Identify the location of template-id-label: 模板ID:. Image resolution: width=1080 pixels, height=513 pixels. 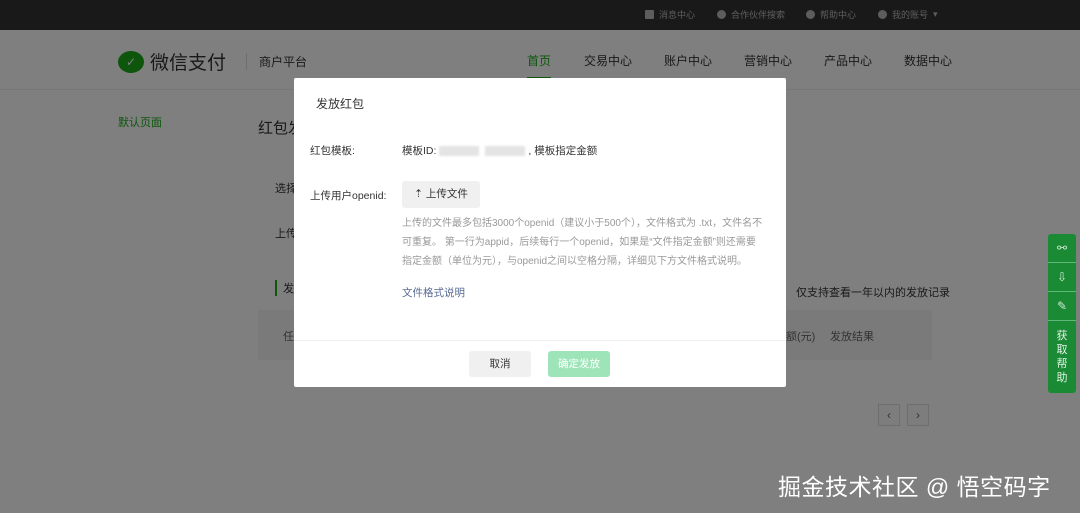
(419, 151).